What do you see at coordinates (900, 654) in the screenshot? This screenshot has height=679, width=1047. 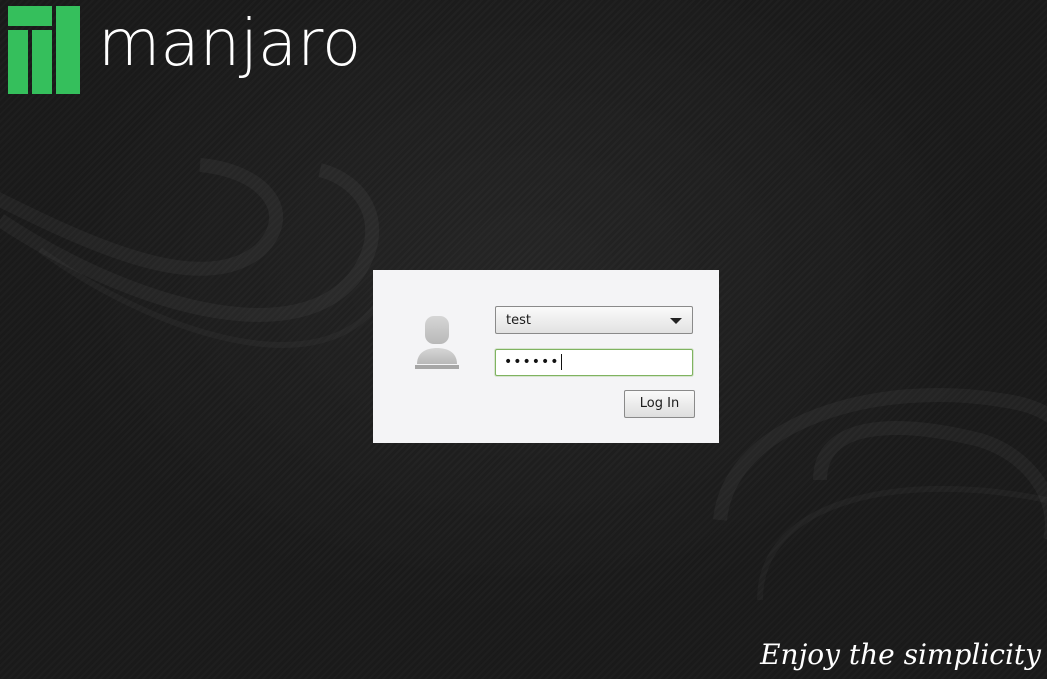 I see `tagline: Enjoy the simplicity` at bounding box center [900, 654].